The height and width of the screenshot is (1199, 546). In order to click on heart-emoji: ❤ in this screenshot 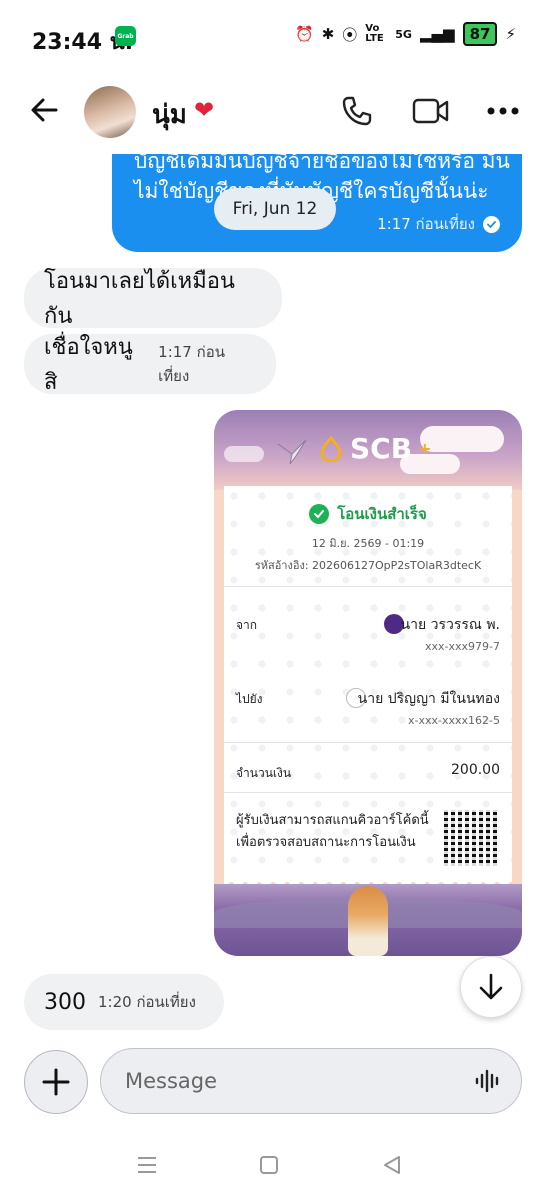, I will do `click(204, 110)`.